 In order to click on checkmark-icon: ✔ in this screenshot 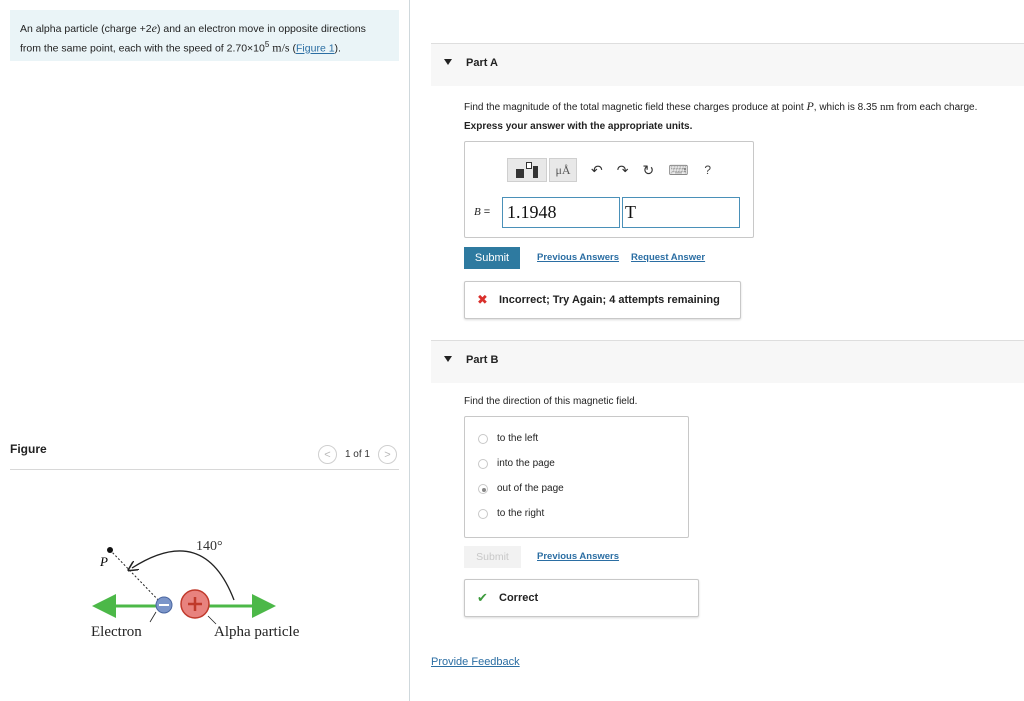, I will do `click(482, 597)`.